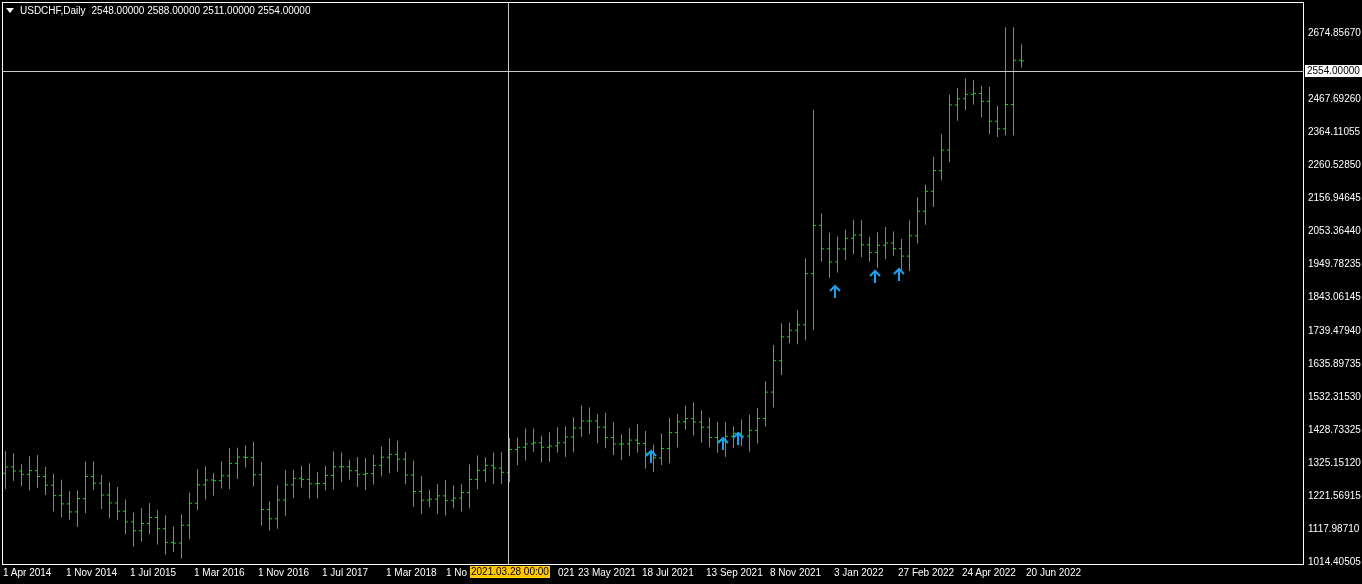 Image resolution: width=1362 pixels, height=584 pixels. I want to click on ohlc-values: 2548.00000 2588.00000 2511.00000 2554.00000, so click(201, 10).